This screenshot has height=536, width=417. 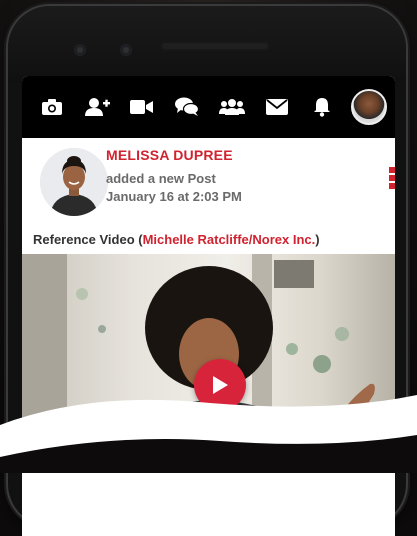 I want to click on top-toolbar, so click(x=208, y=107).